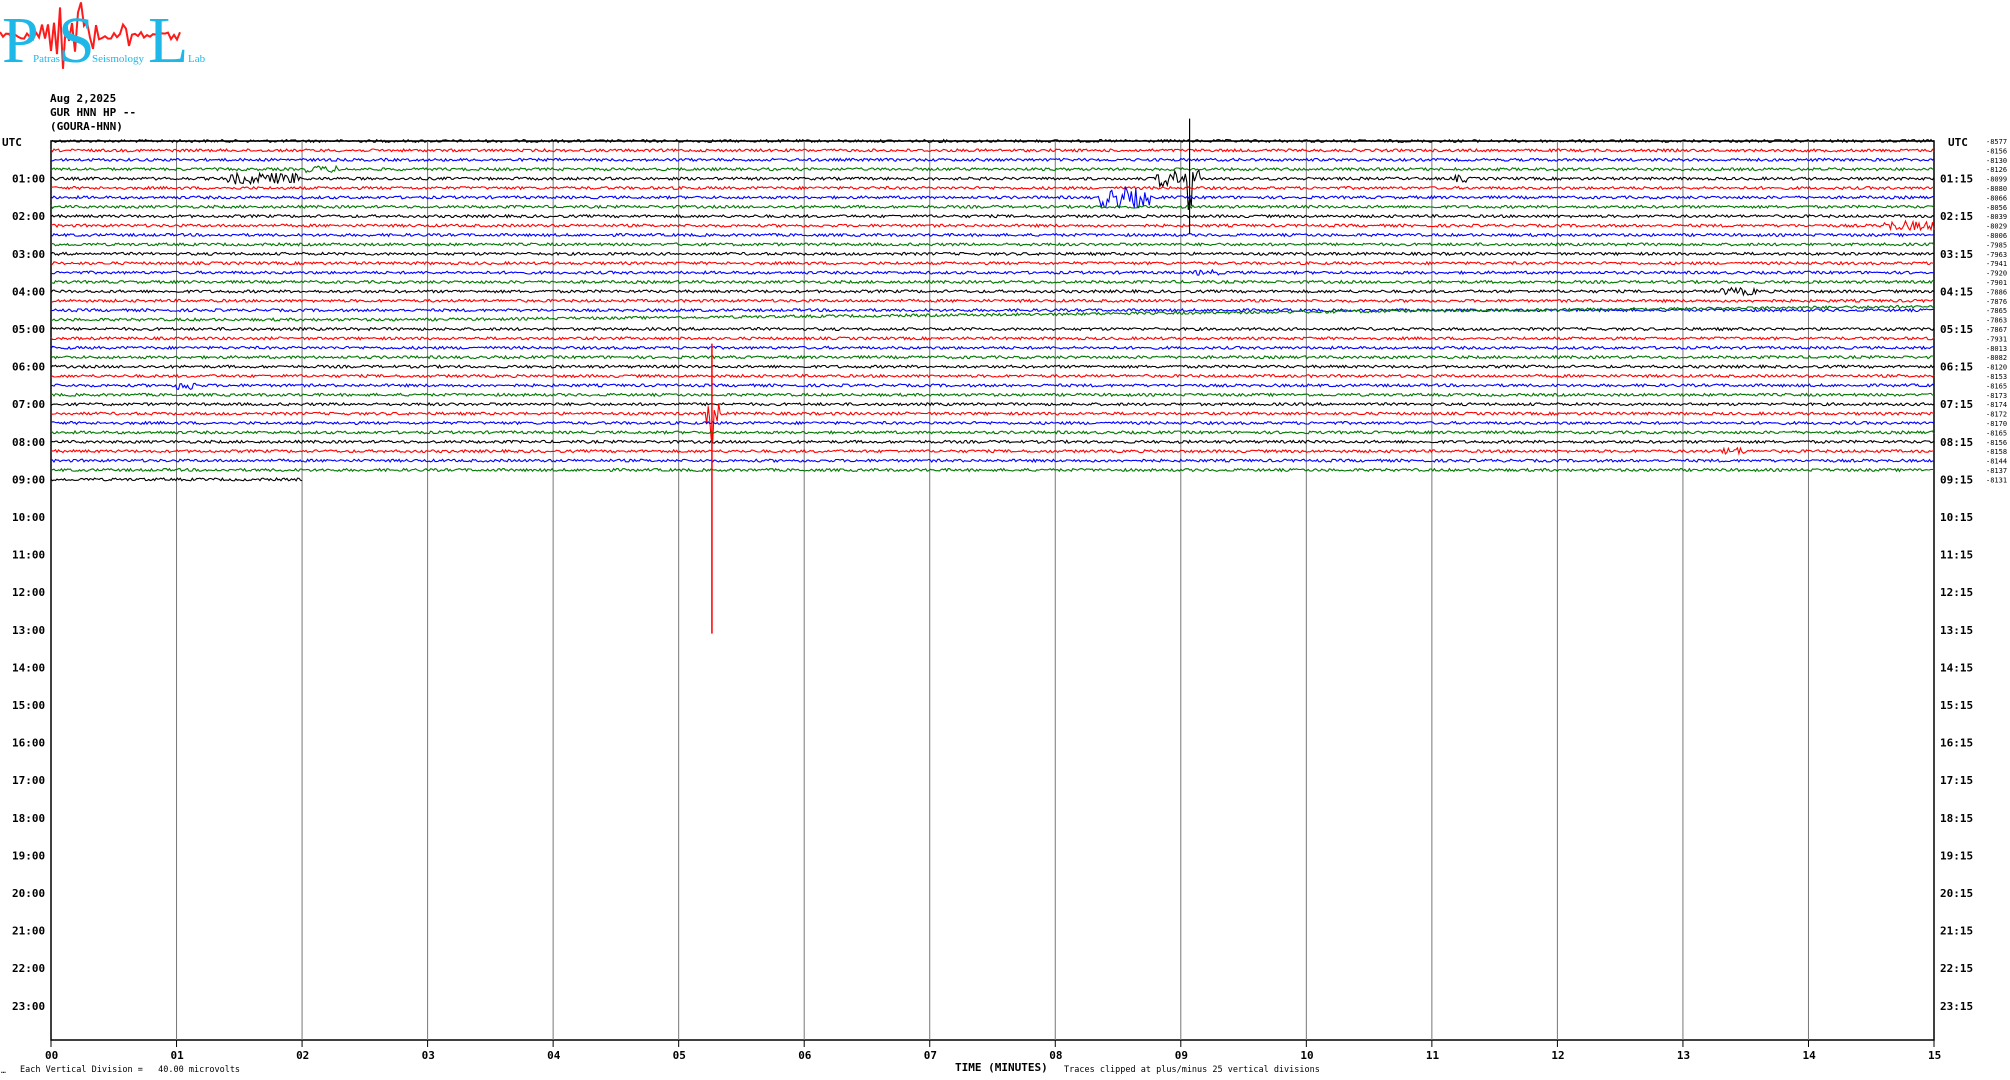  What do you see at coordinates (1934, 1055) in the screenshot?
I see `minute-tick-label: 15` at bounding box center [1934, 1055].